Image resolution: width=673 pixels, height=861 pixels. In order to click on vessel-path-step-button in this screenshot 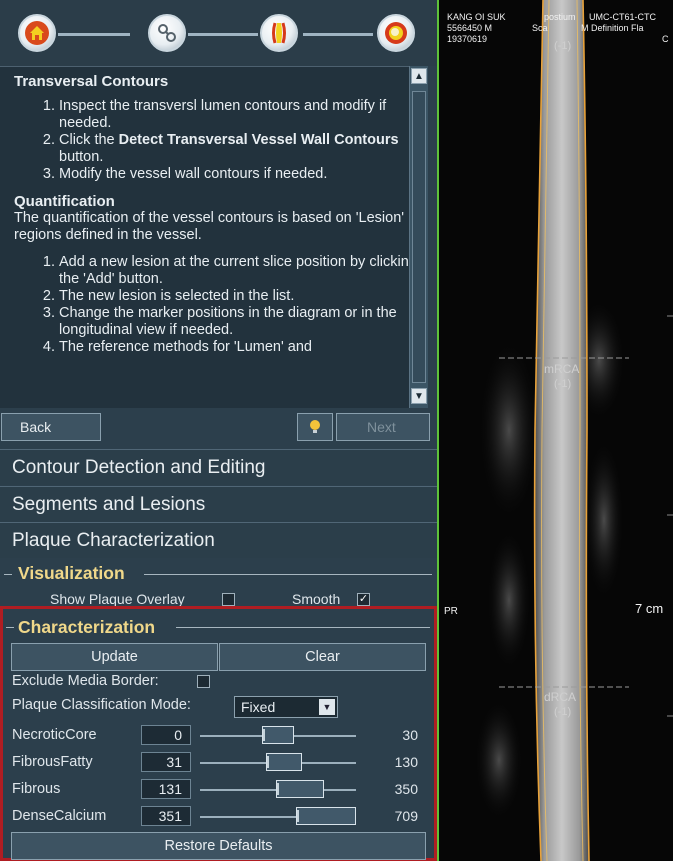, I will do `click(167, 33)`.